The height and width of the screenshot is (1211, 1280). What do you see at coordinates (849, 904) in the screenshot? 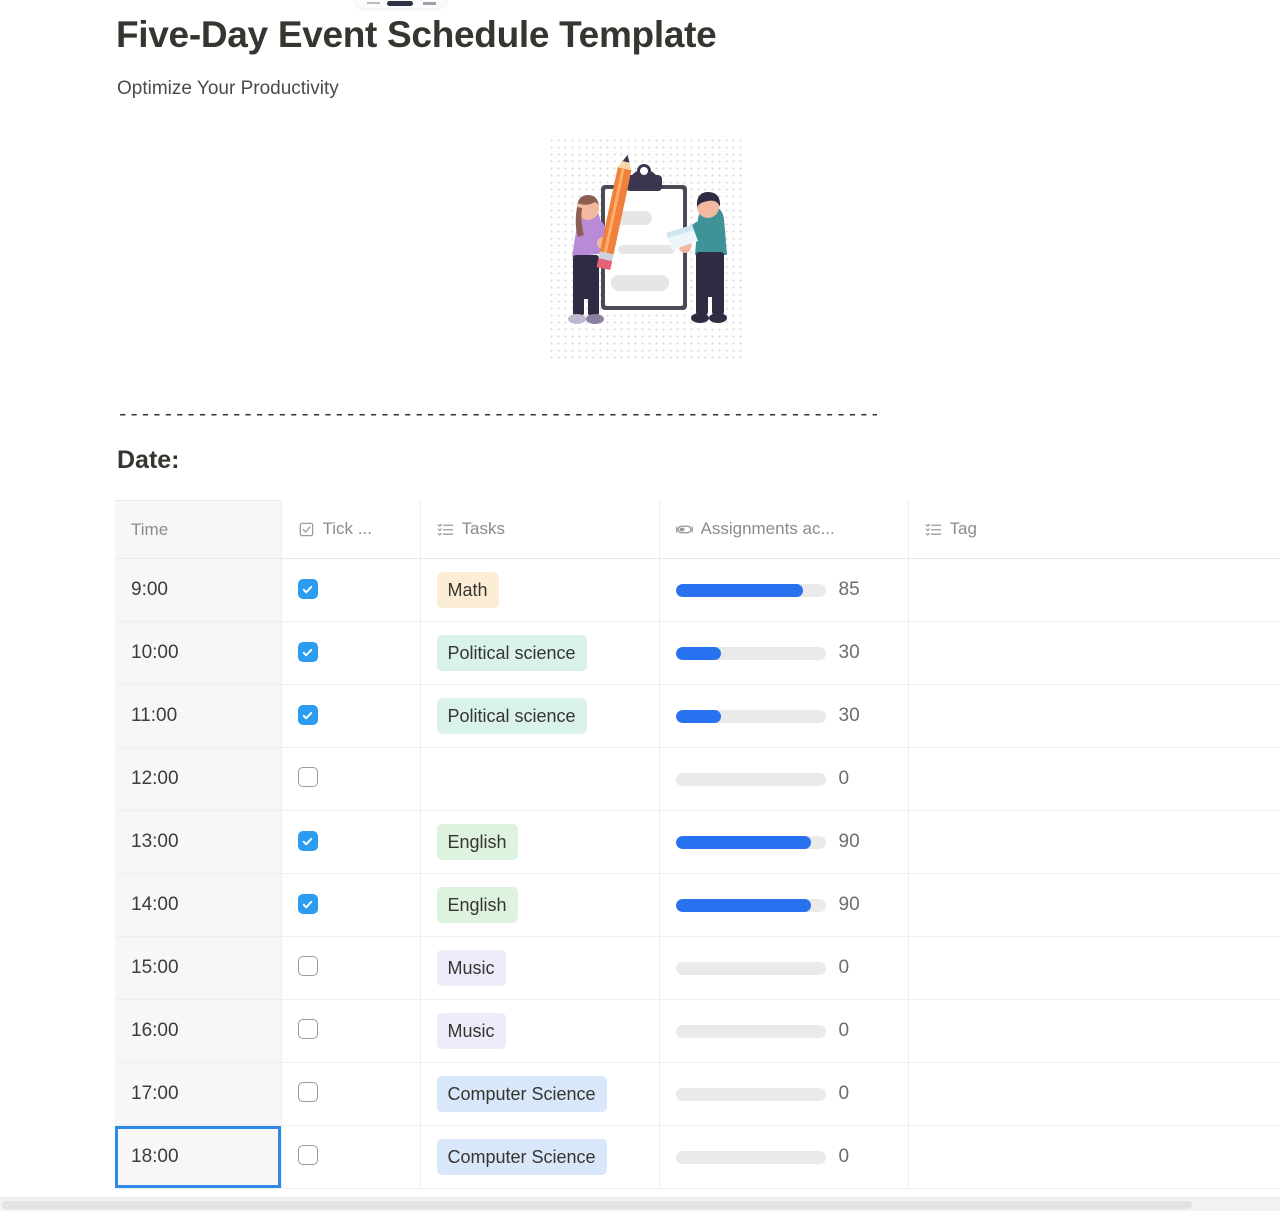
I see `progress-value: 90` at bounding box center [849, 904].